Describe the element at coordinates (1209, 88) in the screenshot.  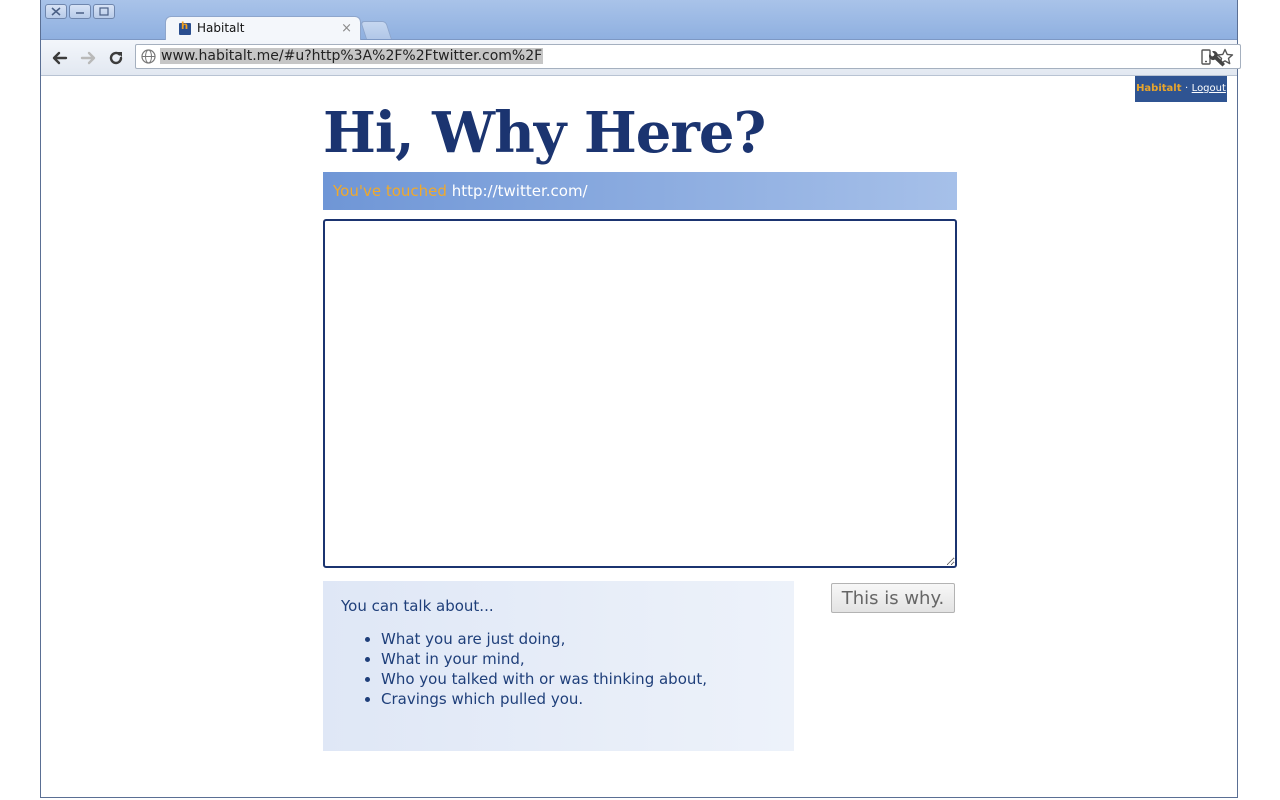
I see `logout-link: Logout` at that location.